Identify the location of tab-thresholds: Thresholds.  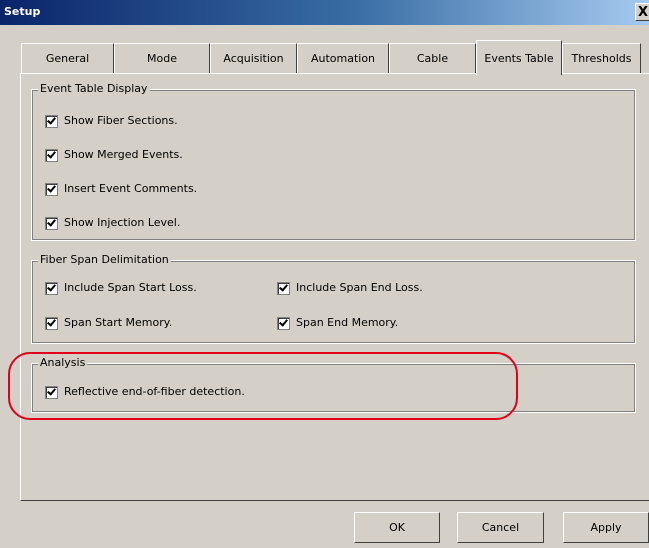
(601, 58).